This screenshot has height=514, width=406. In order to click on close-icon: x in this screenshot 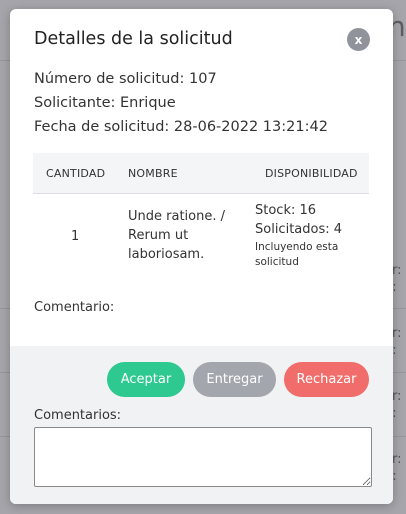, I will do `click(358, 39)`.